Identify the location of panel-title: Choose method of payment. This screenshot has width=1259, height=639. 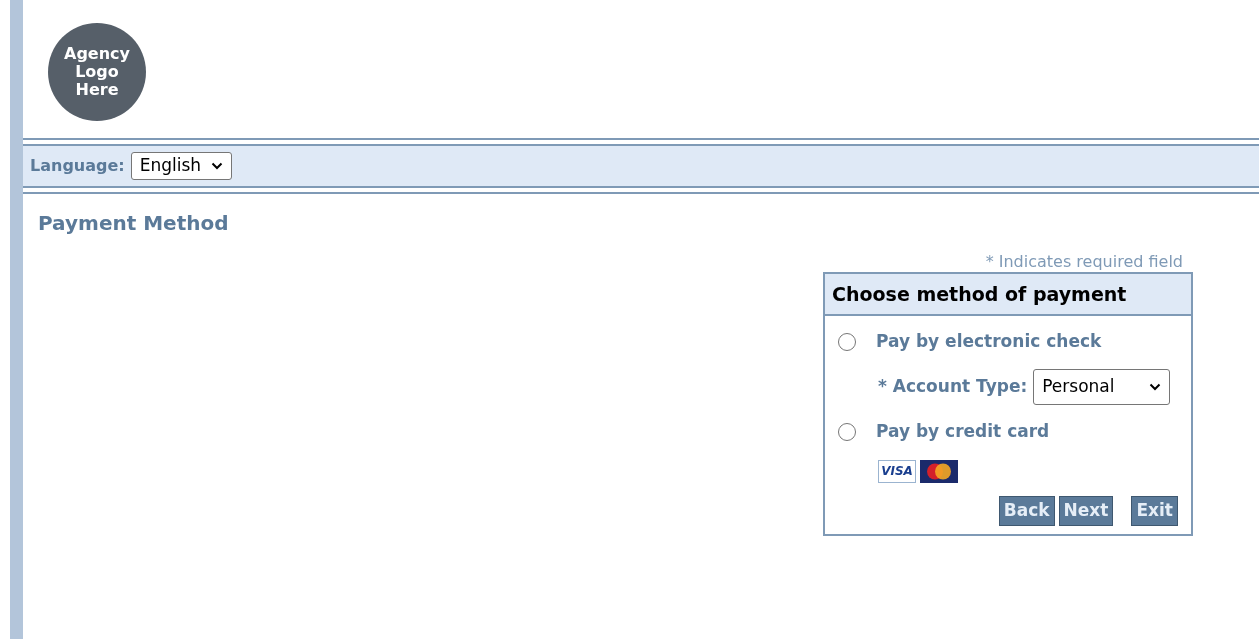
(1008, 295).